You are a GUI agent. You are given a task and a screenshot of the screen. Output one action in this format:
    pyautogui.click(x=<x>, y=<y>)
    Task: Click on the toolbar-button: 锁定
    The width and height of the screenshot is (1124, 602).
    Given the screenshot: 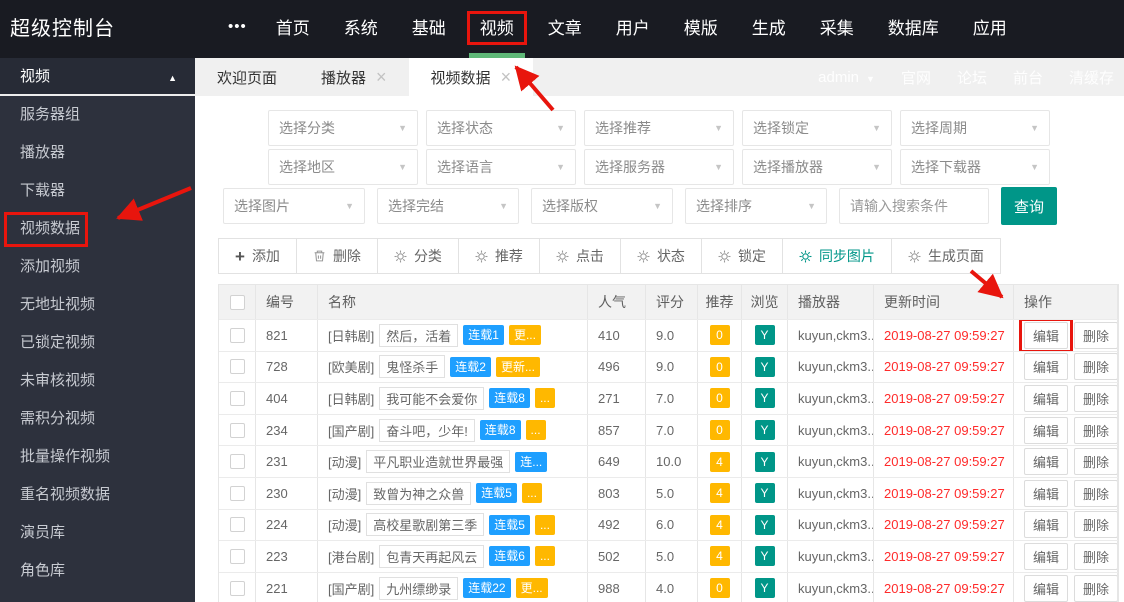 What is the action you would take?
    pyautogui.click(x=742, y=256)
    